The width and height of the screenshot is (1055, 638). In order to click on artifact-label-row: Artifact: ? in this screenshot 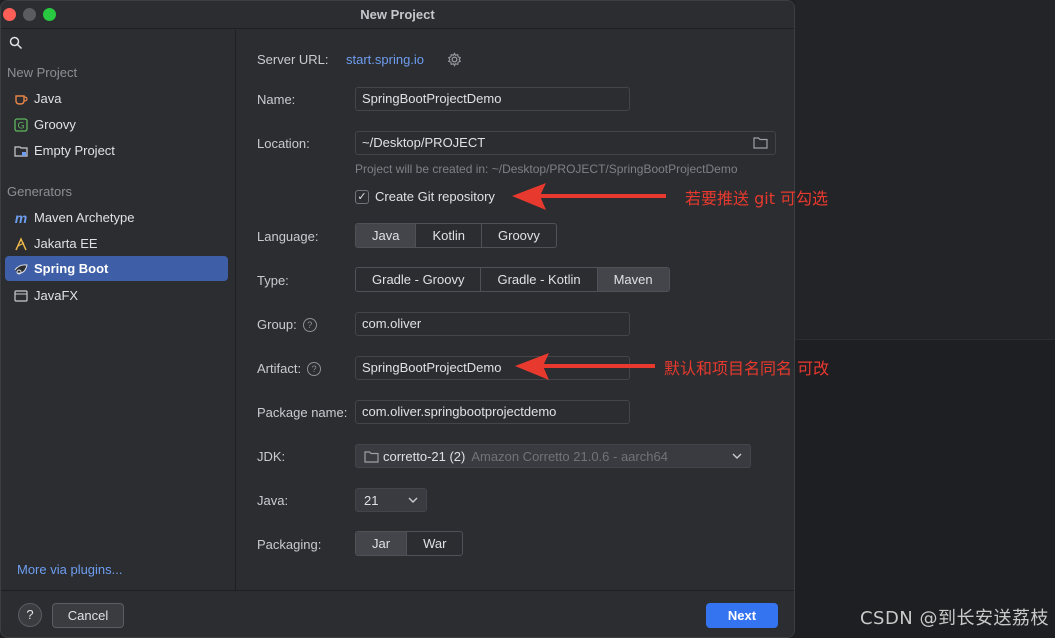, I will do `click(289, 368)`.